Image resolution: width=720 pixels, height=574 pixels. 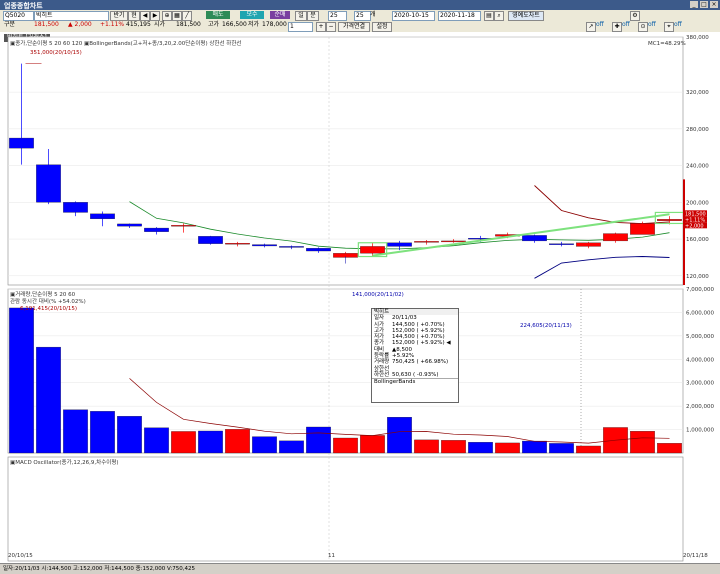 What do you see at coordinates (331, 556) in the screenshot?
I see `x-label-mid: 11` at bounding box center [331, 556].